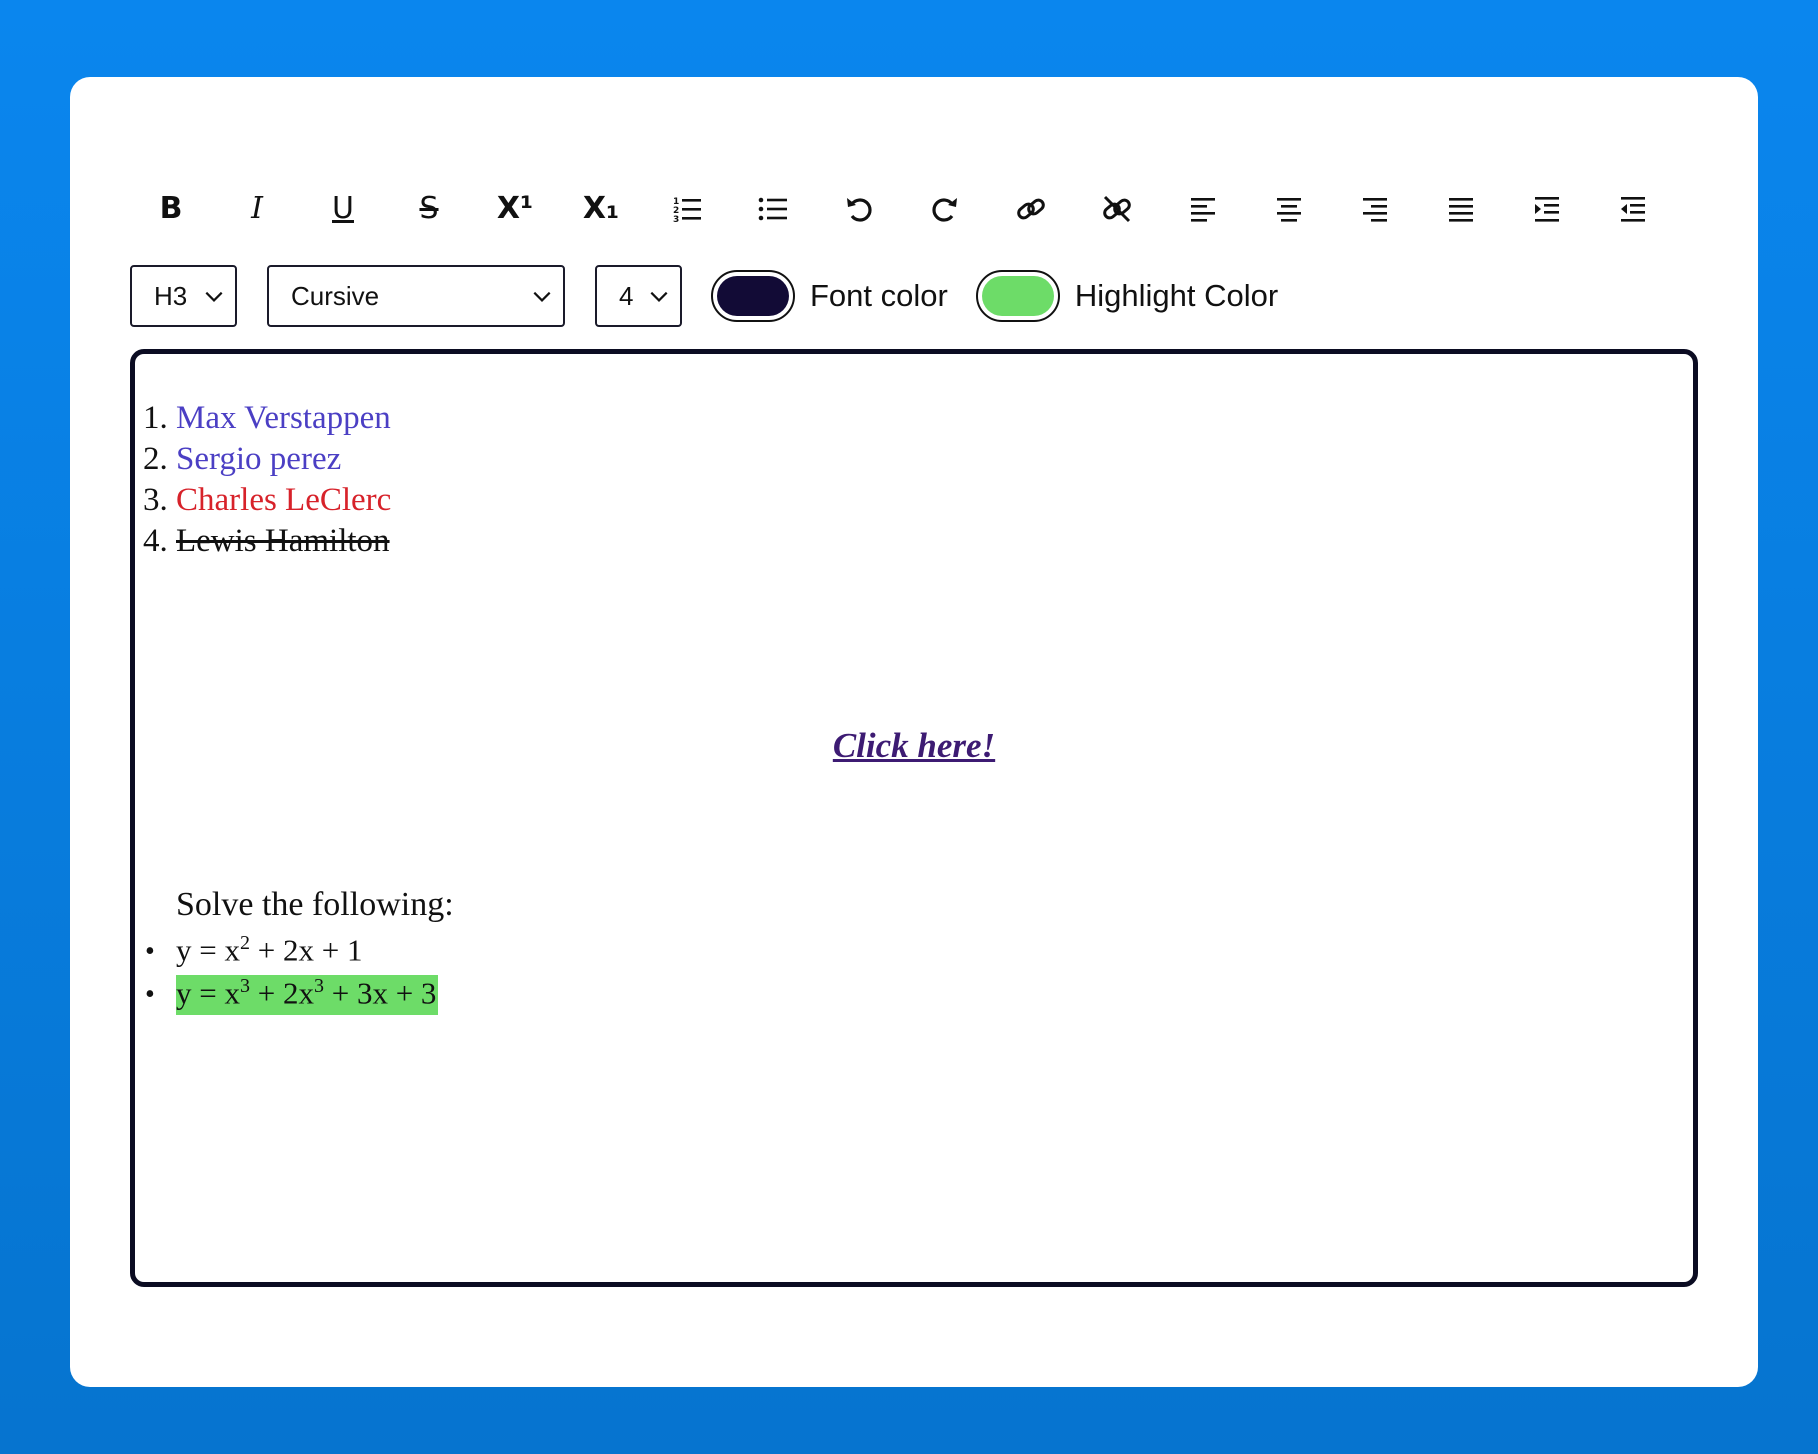 Image resolution: width=1818 pixels, height=1454 pixels. I want to click on underline-icon: U, so click(343, 208).